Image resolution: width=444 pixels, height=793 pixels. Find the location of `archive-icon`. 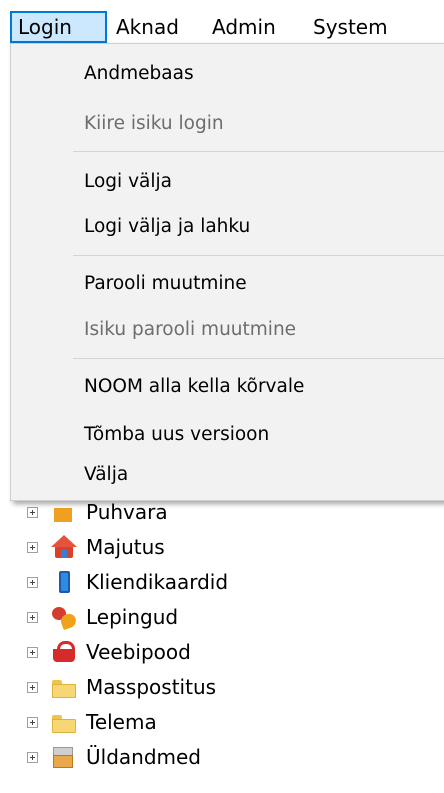

archive-icon is located at coordinates (64, 757).